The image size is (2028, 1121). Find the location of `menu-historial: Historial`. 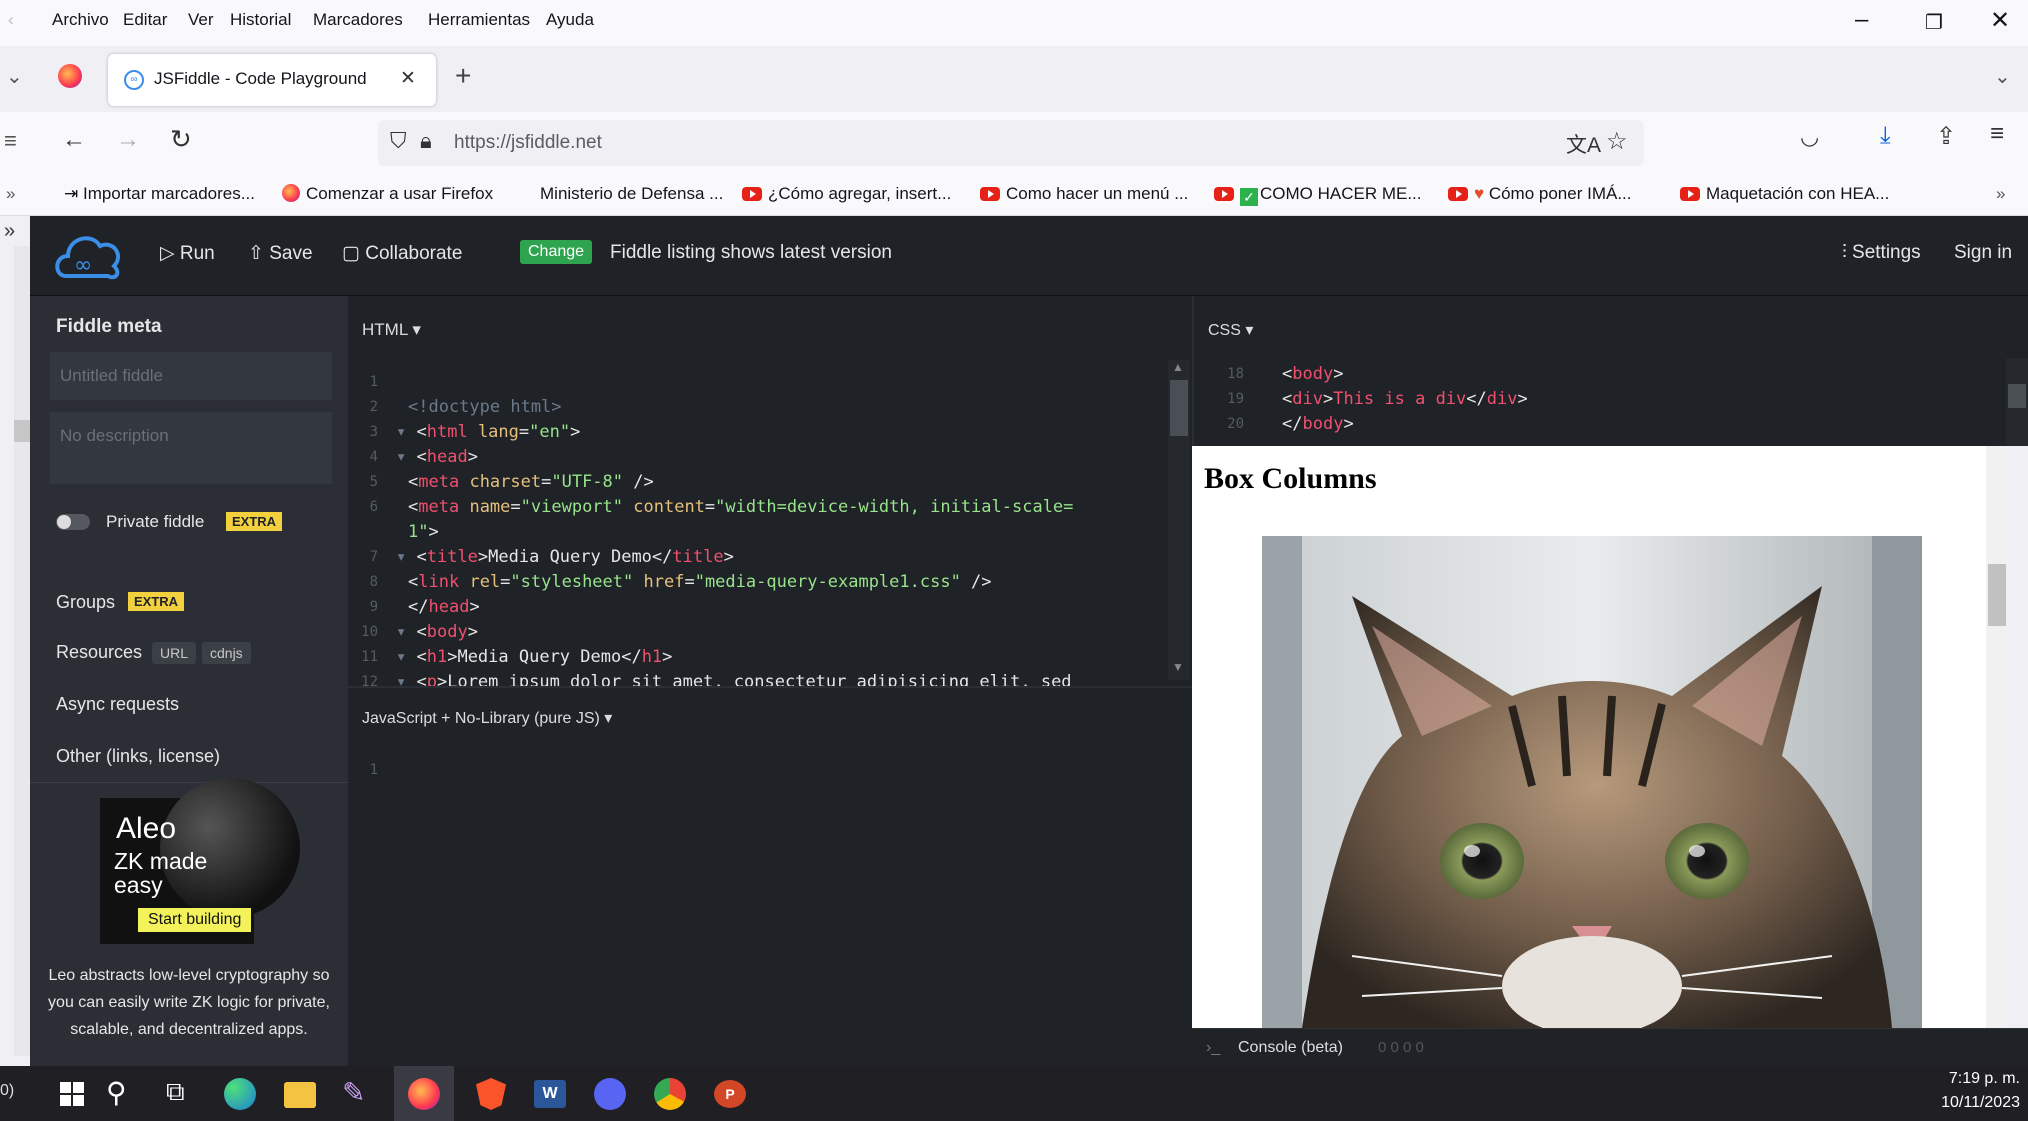

menu-historial: Historial is located at coordinates (260, 20).